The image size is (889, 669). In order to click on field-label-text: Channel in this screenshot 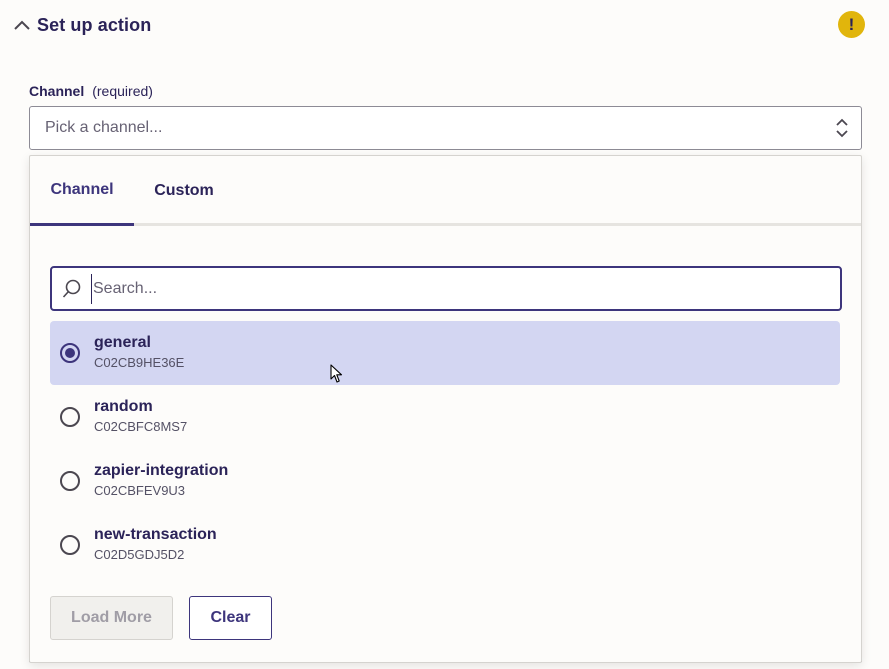, I will do `click(57, 91)`.